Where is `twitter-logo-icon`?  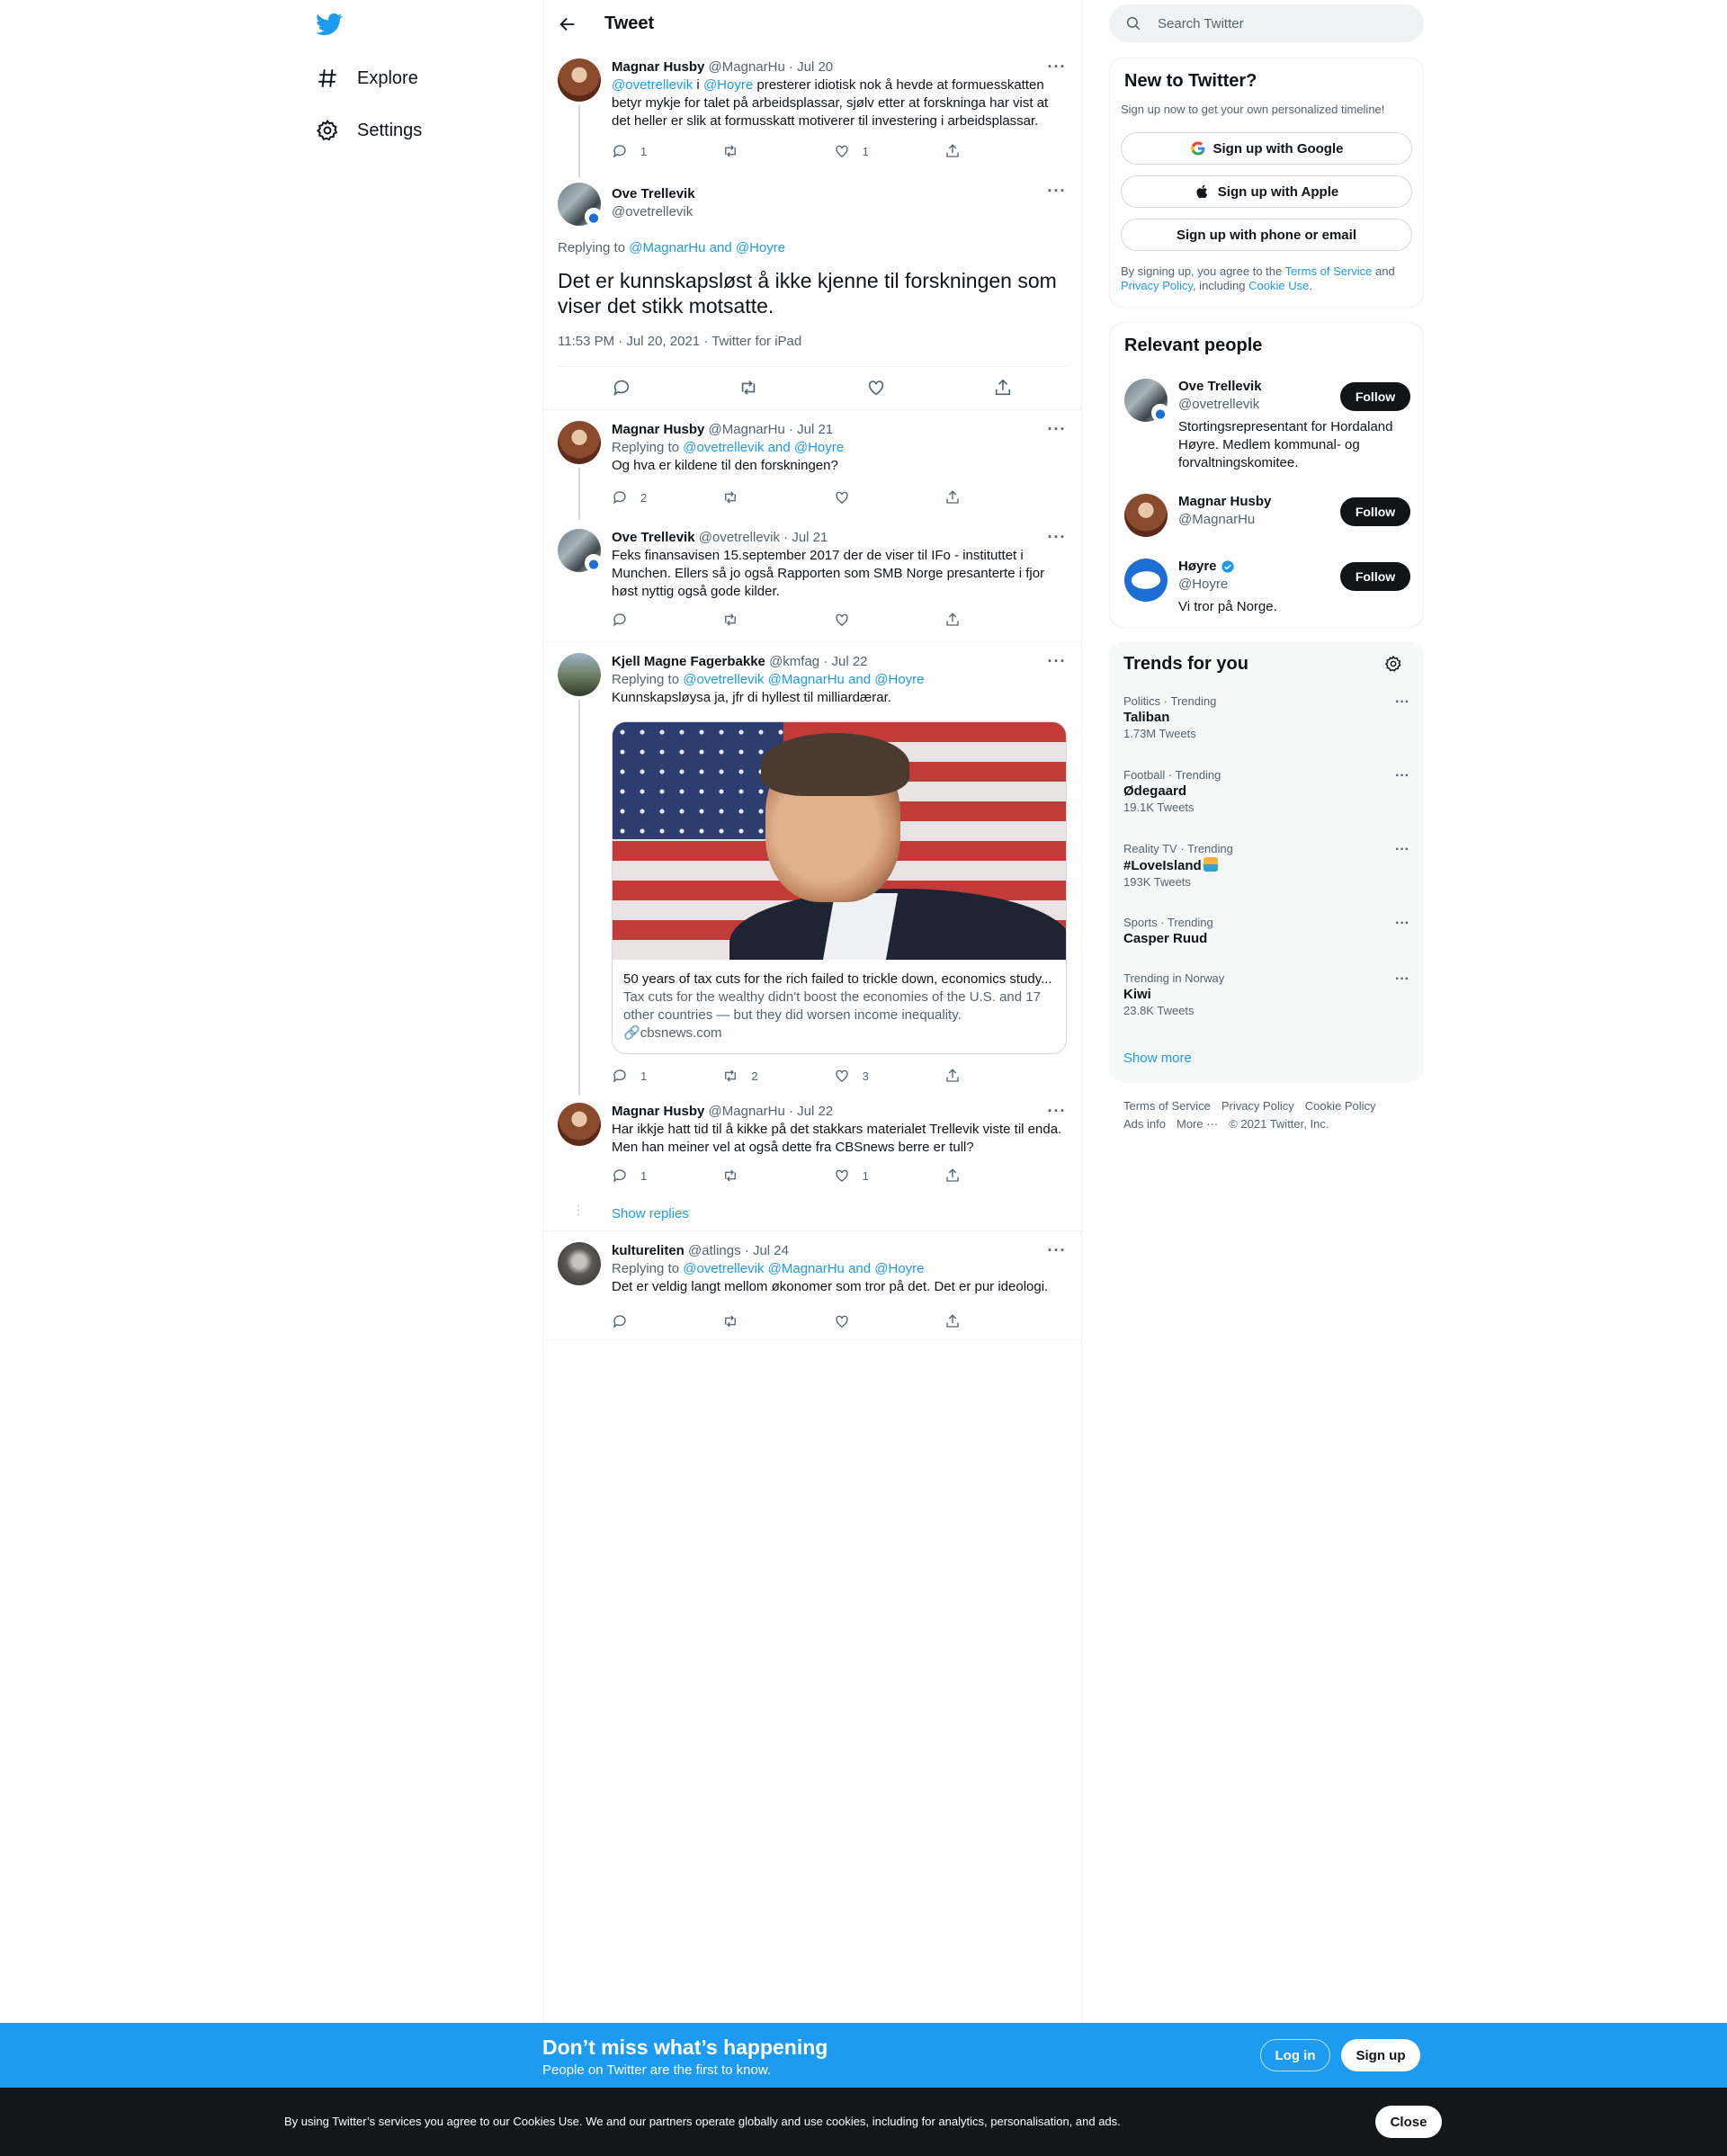 twitter-logo-icon is located at coordinates (330, 24).